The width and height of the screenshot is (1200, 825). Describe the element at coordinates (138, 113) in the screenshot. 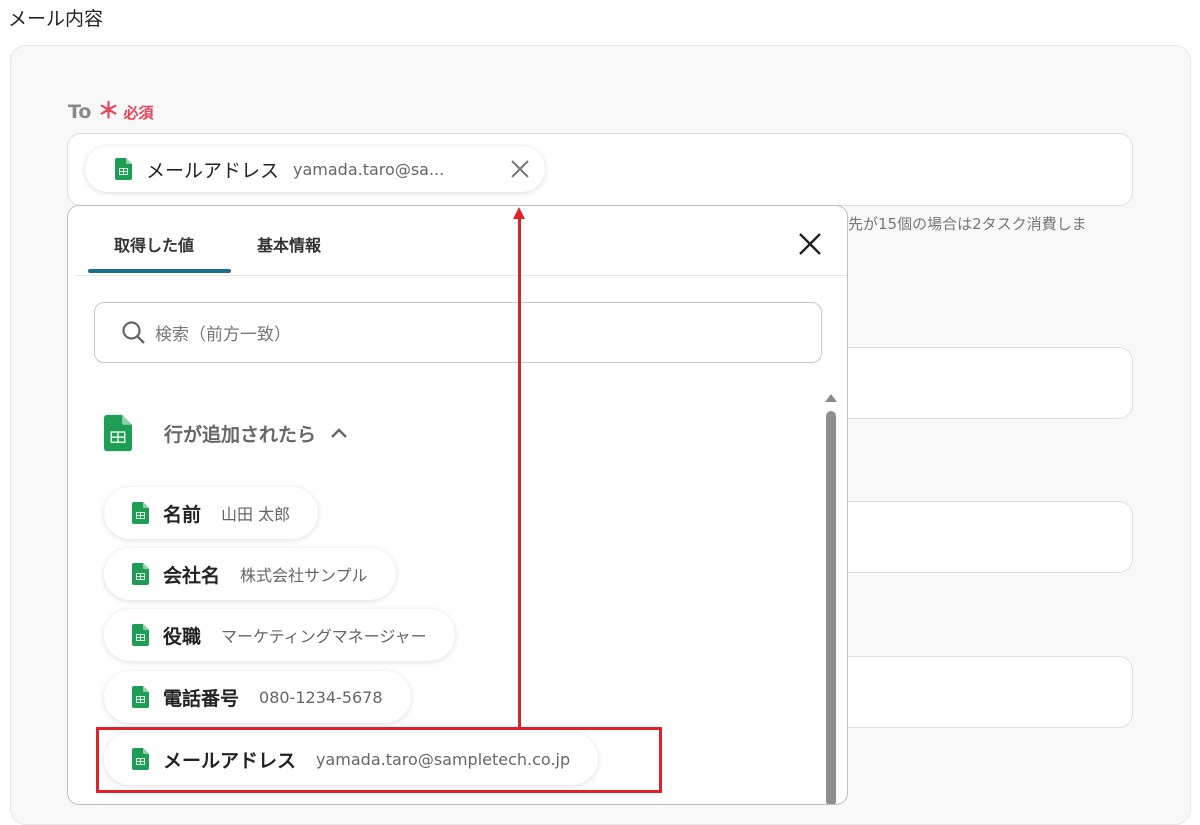

I see `required-text: 必須` at that location.